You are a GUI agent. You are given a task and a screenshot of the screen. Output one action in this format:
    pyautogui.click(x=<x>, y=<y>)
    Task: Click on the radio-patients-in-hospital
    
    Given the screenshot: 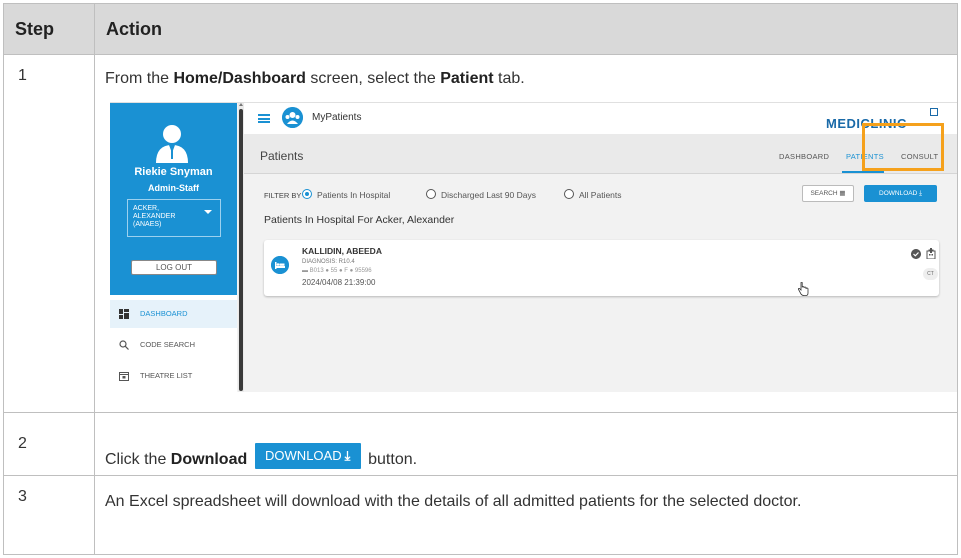 What is the action you would take?
    pyautogui.click(x=307, y=194)
    